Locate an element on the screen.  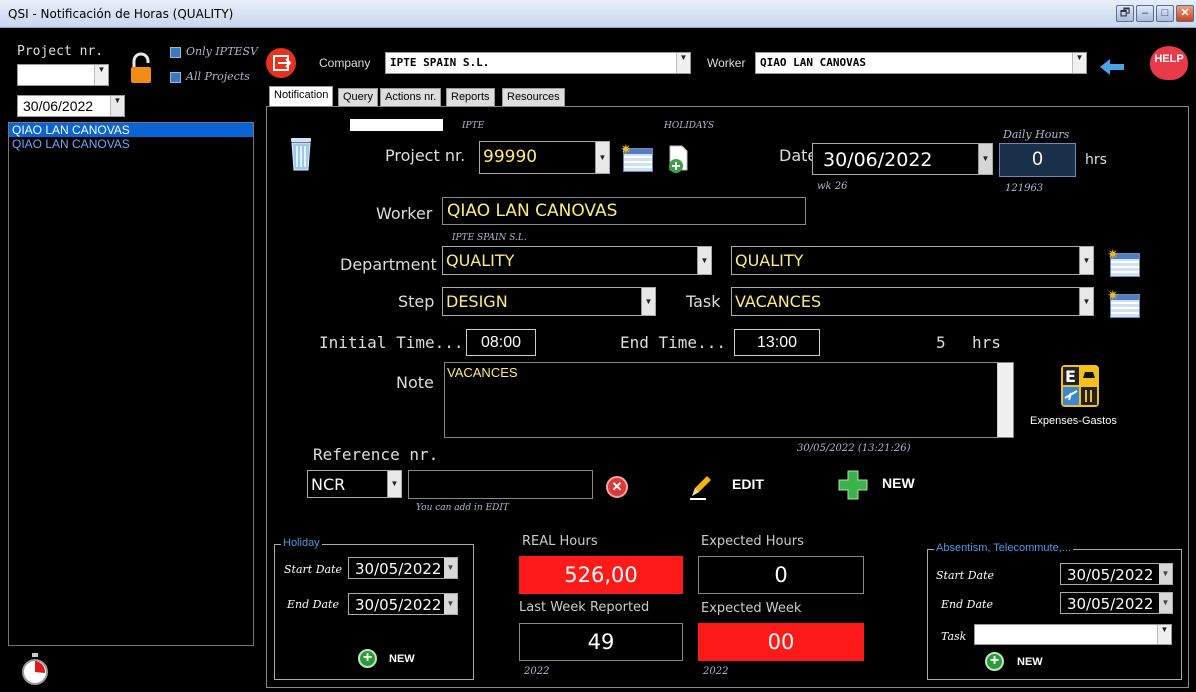
all-projects-checkbox: All Projects is located at coordinates (210, 76).